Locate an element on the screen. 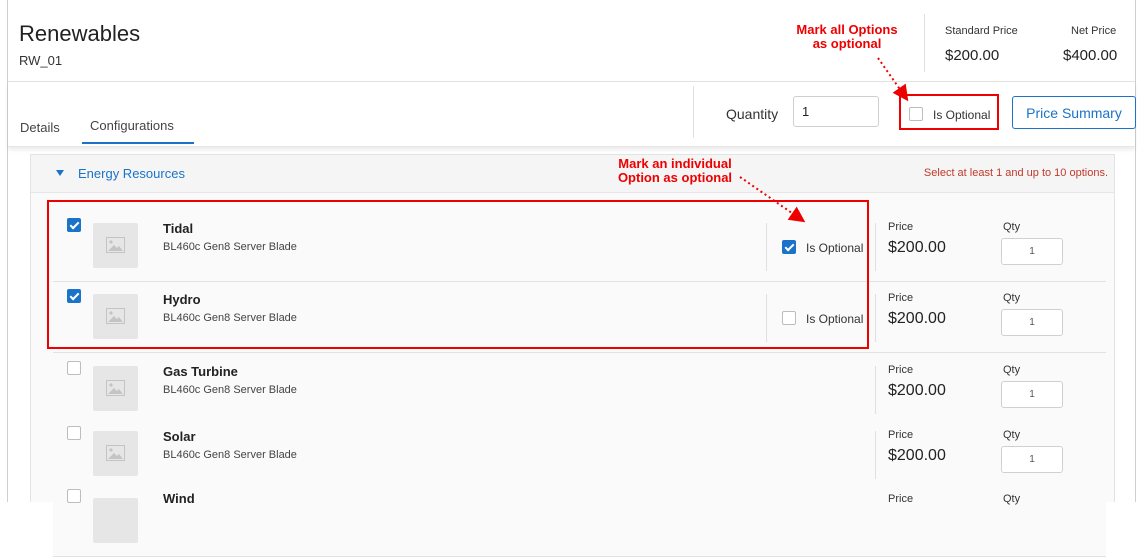 The height and width of the screenshot is (557, 1138). group-title: Energy Resources is located at coordinates (131, 173).